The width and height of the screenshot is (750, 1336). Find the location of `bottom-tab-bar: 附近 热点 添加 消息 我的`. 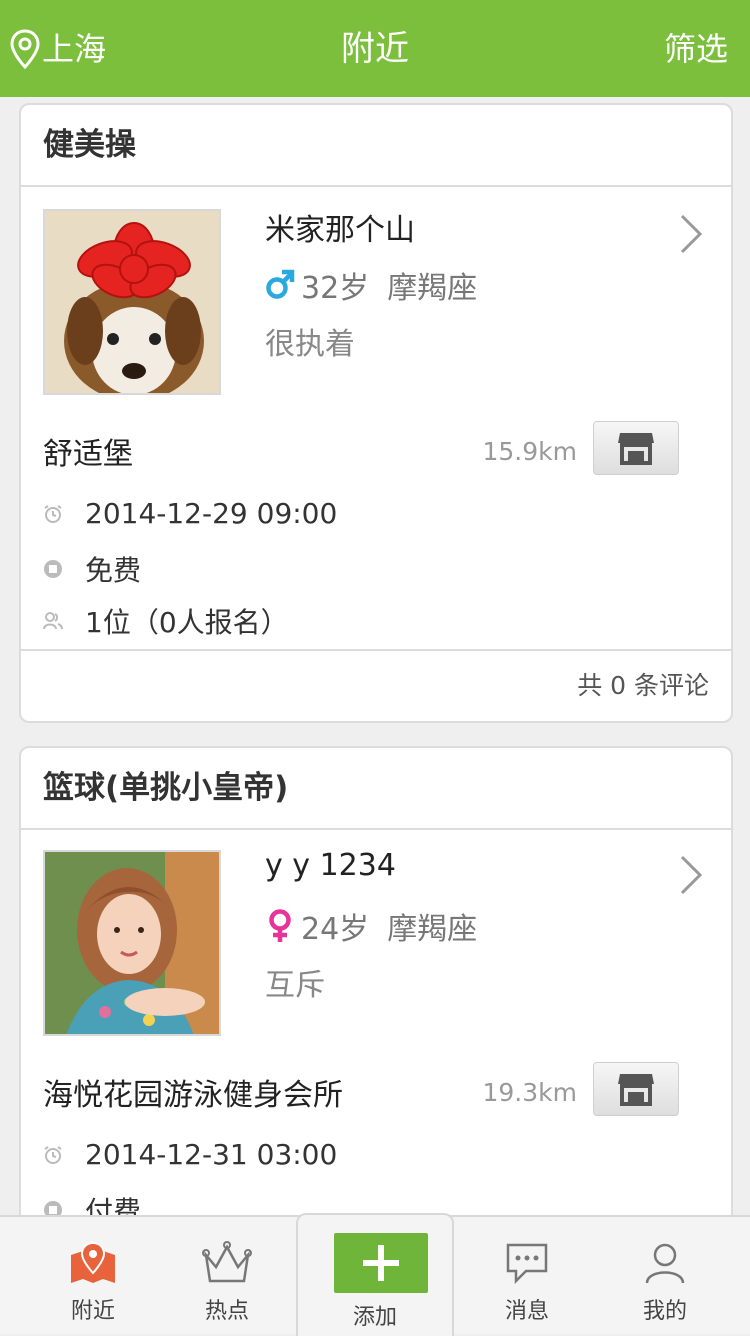

bottom-tab-bar: 附近 热点 添加 消息 我的 is located at coordinates (375, 1274).